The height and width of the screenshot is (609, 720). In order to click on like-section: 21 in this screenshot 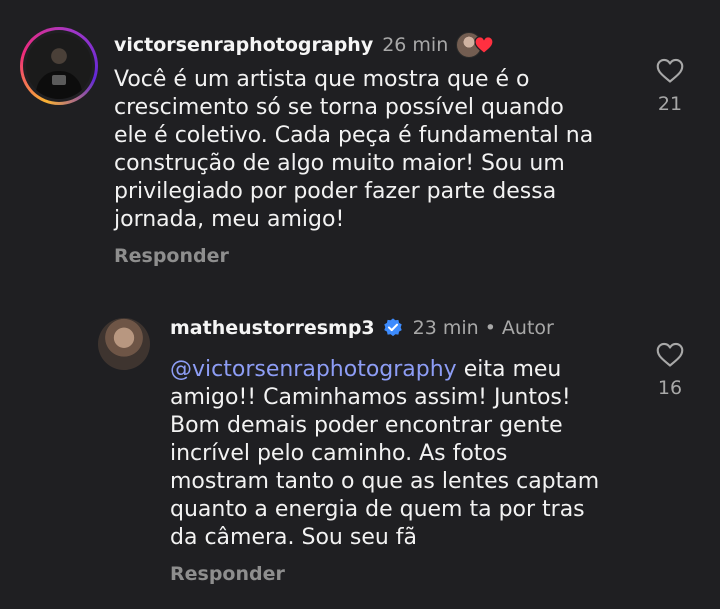, I will do `click(670, 86)`.